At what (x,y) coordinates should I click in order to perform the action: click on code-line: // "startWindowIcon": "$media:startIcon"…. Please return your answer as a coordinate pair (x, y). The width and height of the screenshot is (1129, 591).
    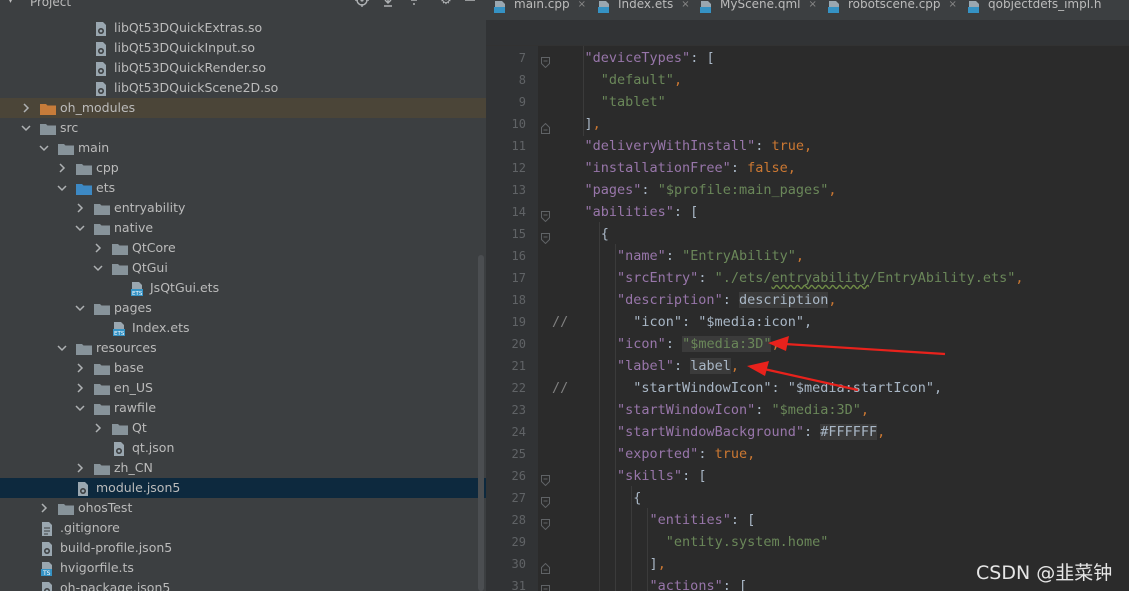
    Looking at the image, I should click on (747, 388).